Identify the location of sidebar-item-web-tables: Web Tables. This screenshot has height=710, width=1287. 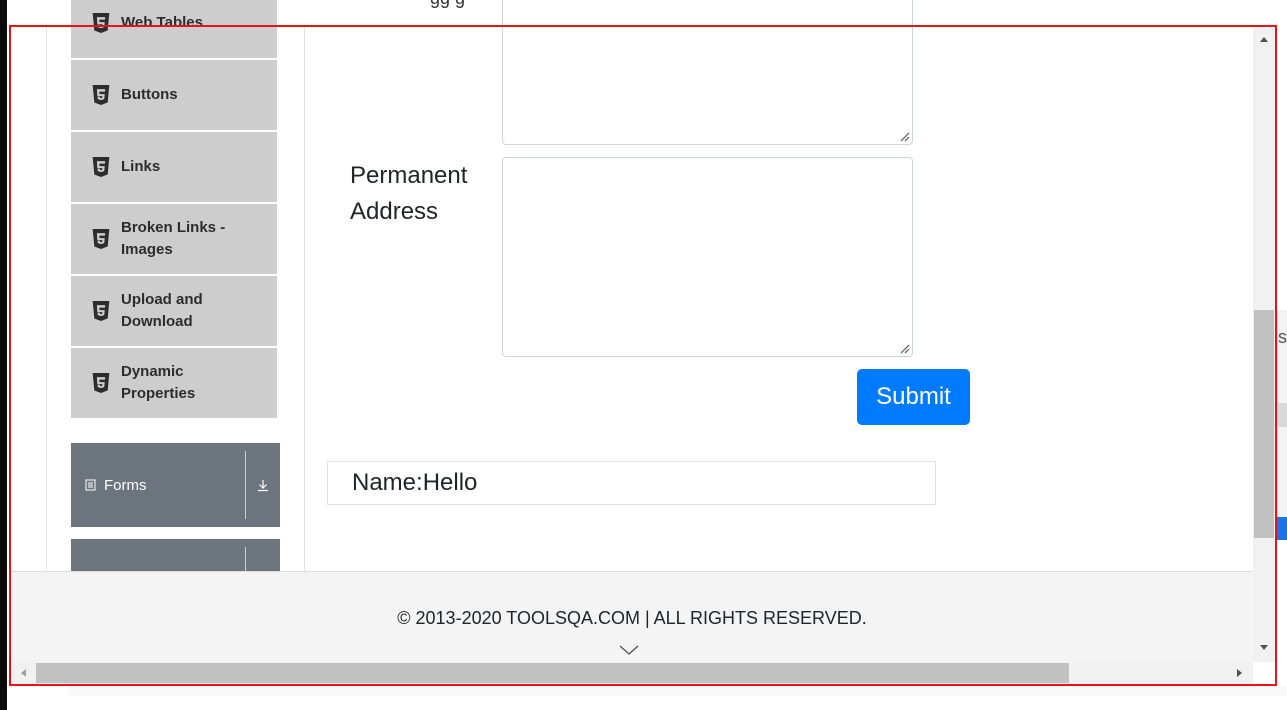
(174, 29).